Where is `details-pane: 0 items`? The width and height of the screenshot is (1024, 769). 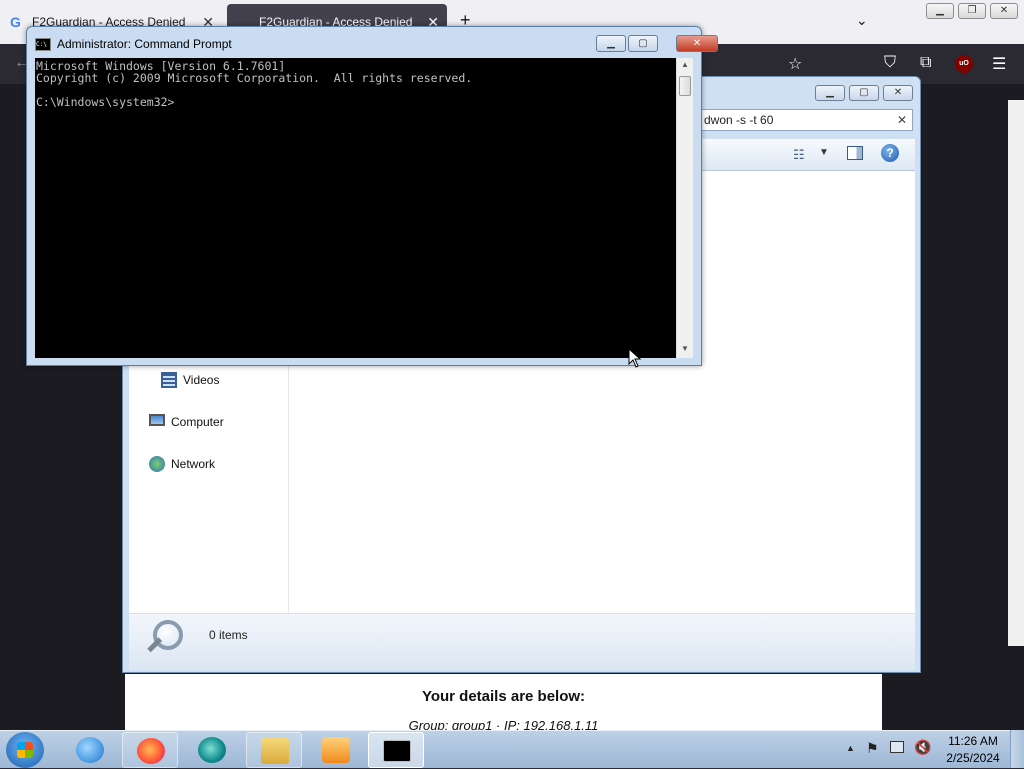 details-pane: 0 items is located at coordinates (522, 642).